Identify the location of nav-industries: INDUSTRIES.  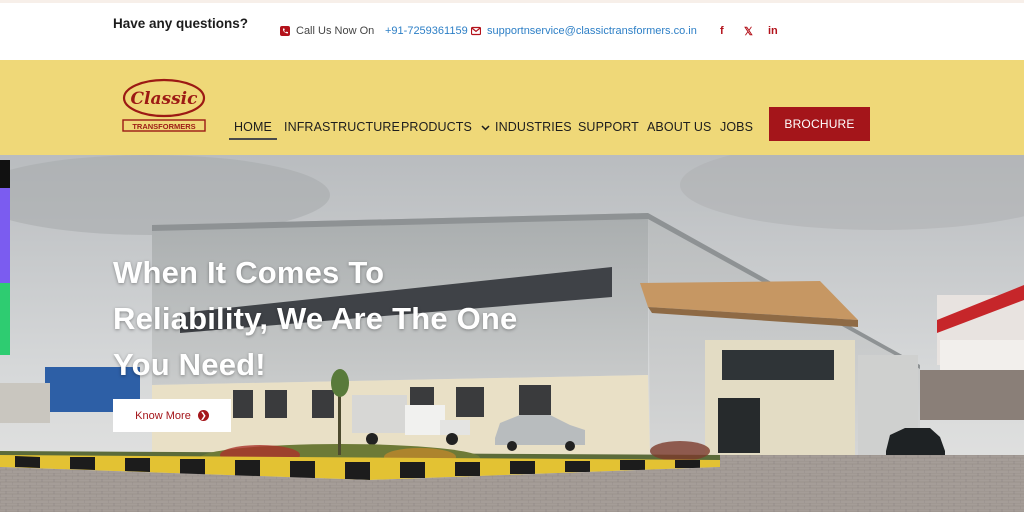
(533, 127).